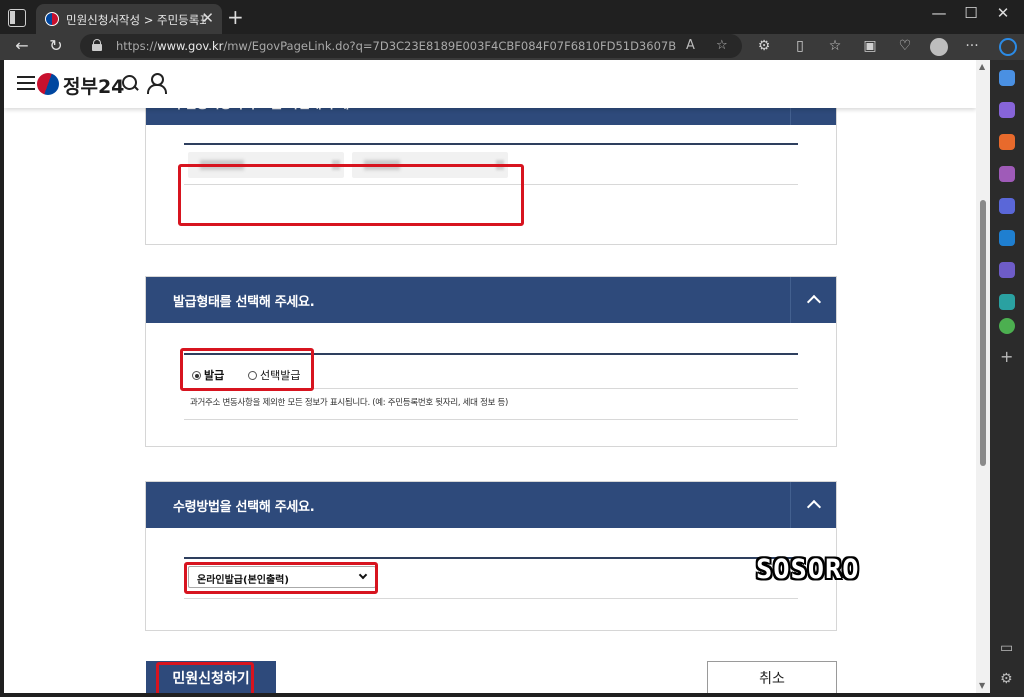 Image resolution: width=1024 pixels, height=697 pixels. I want to click on games-icon, so click(1007, 174).